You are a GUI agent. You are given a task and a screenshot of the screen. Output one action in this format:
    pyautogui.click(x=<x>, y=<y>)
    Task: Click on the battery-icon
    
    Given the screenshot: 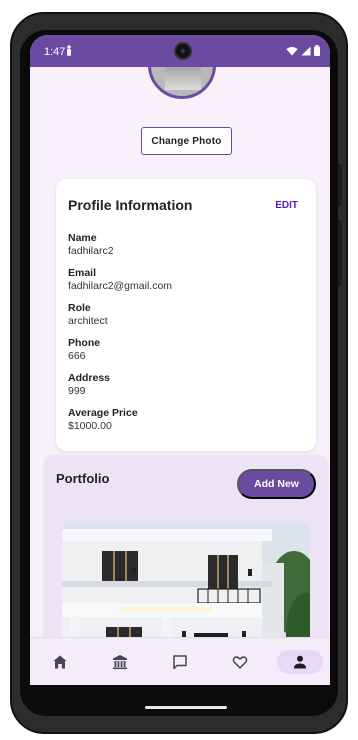 What is the action you would take?
    pyautogui.click(x=317, y=50)
    